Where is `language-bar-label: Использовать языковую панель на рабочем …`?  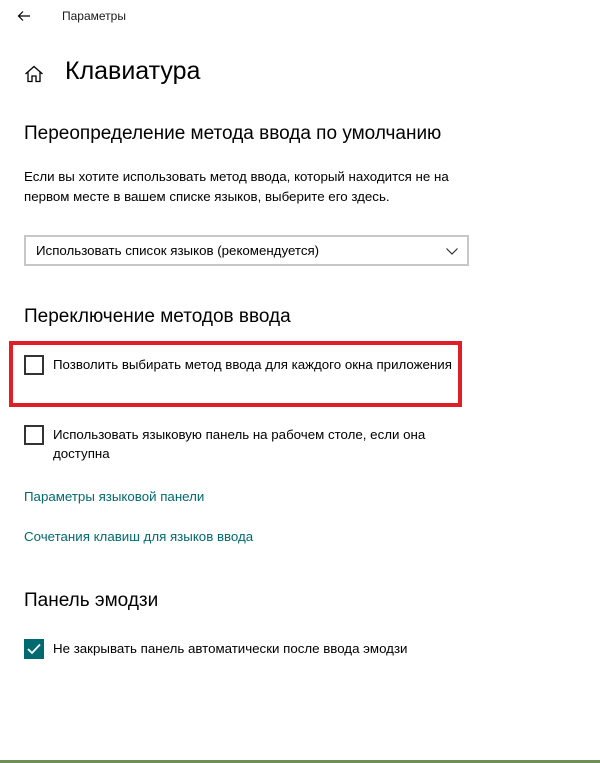
language-bar-label: Использовать языковую панель на рабочем … is located at coordinates (239, 444).